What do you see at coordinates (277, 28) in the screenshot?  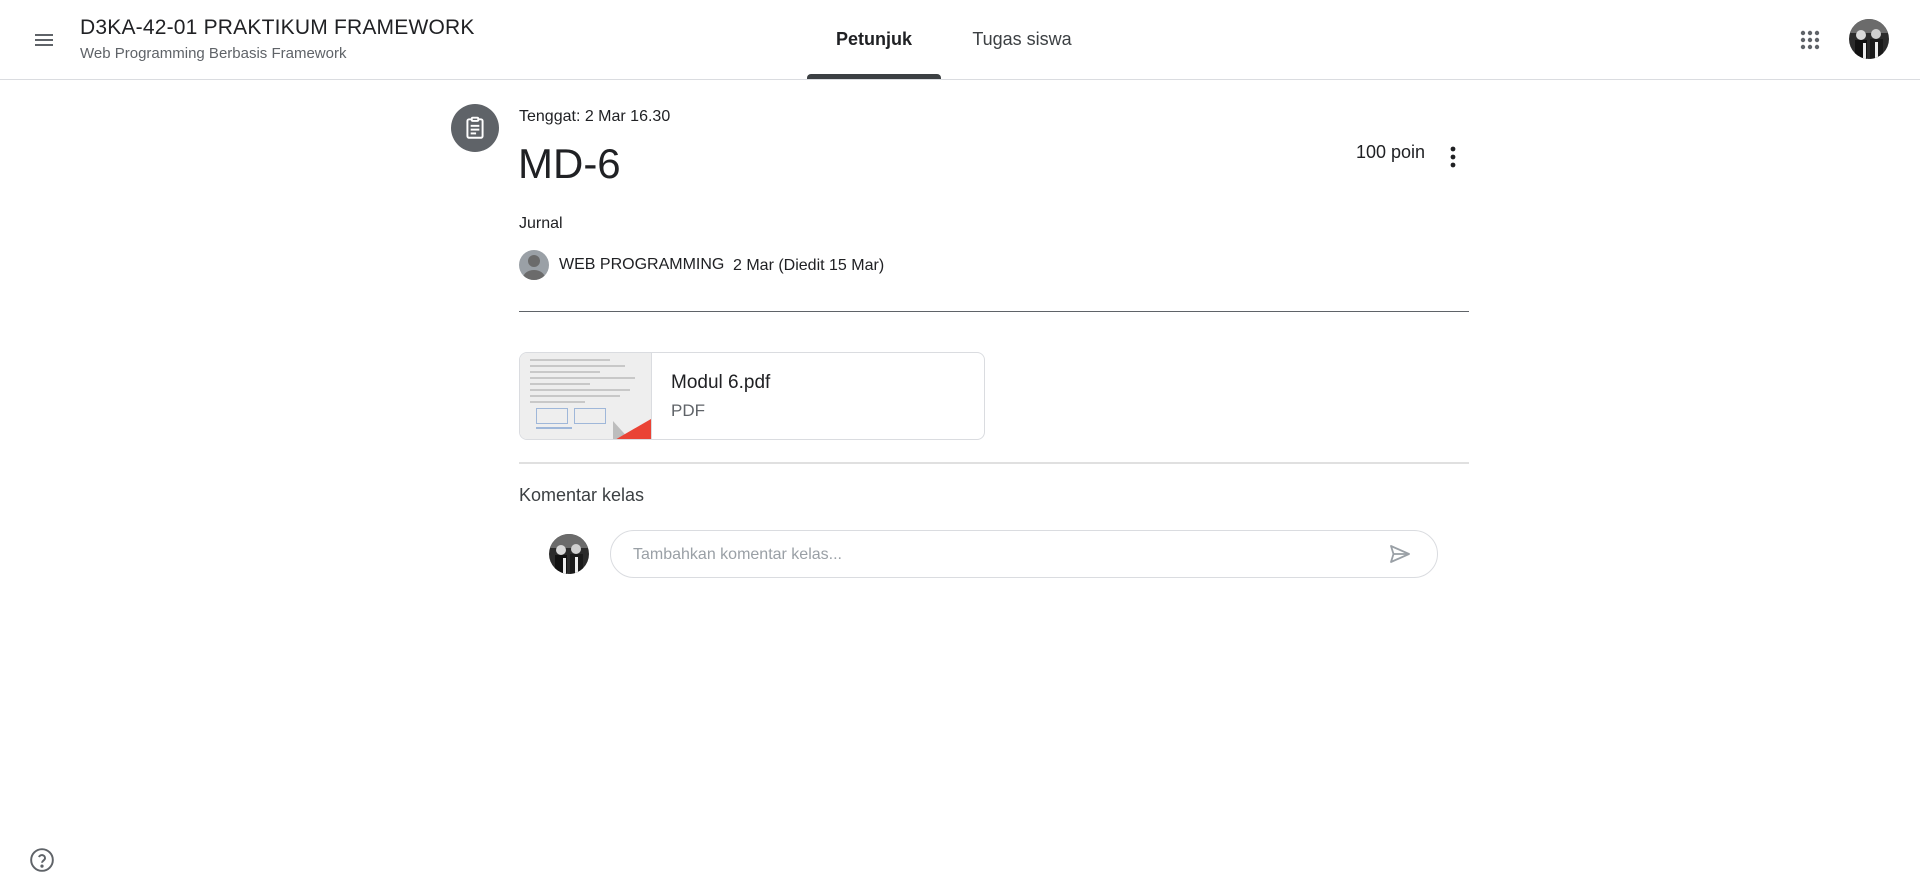 I see `class-title: D3KA-42-01 PRAKTIKUM FRAMEWORK` at bounding box center [277, 28].